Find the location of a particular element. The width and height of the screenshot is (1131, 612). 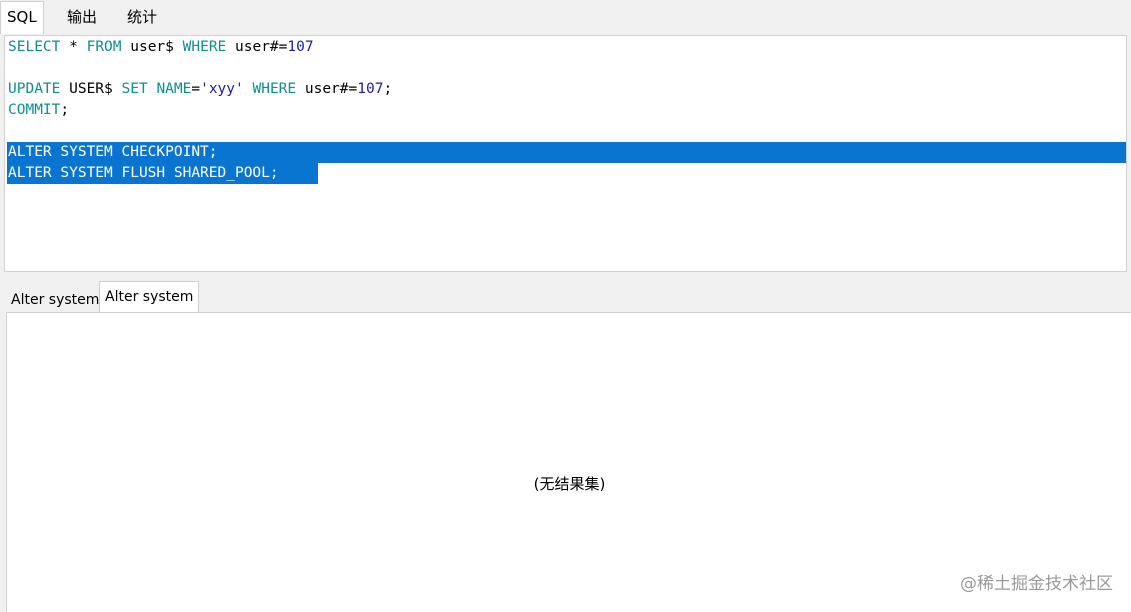

tab-output: 输出 is located at coordinates (82, 17).